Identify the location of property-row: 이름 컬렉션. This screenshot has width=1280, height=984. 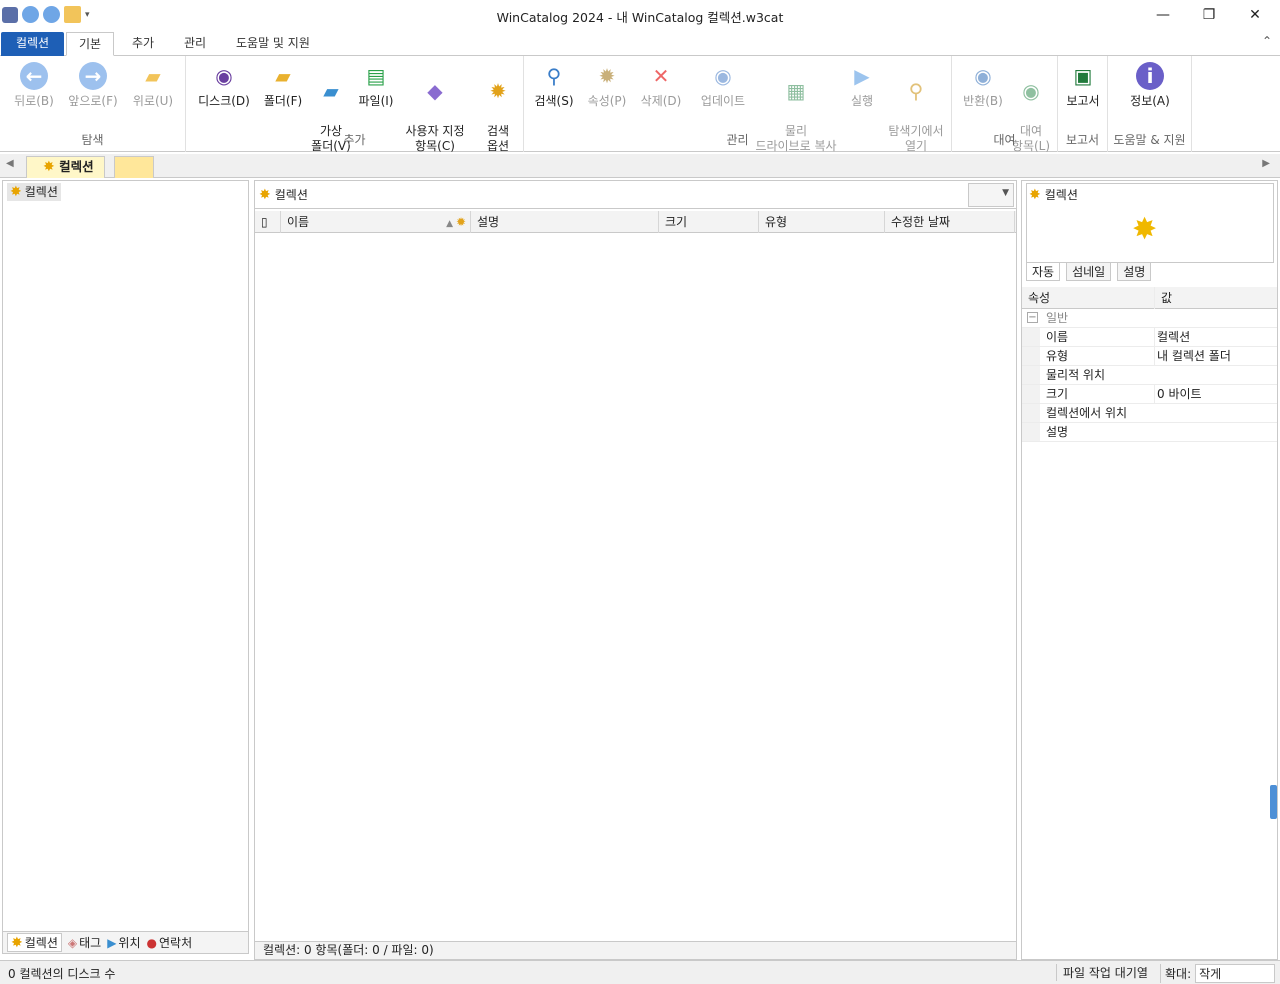
(1149, 337).